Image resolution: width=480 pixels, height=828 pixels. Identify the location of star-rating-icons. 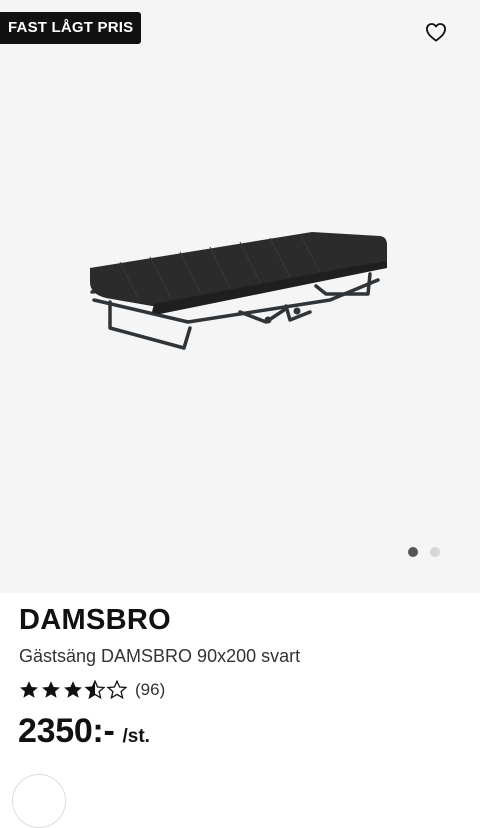
(73, 689).